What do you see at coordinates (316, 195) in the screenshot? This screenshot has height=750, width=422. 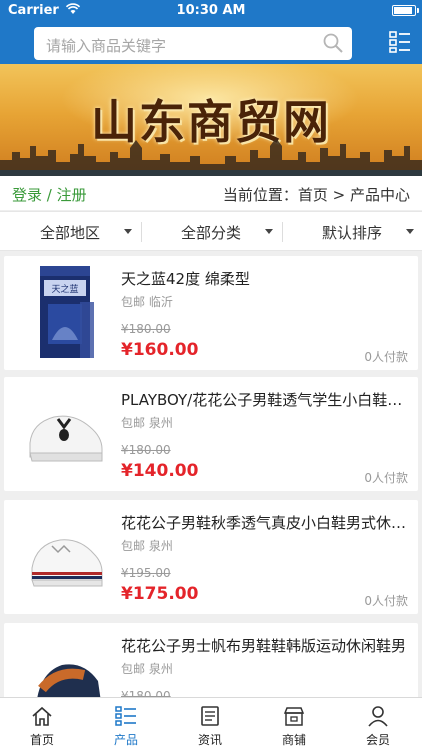 I see `breadcrumb: 当前位置：首页 > 产品中心` at bounding box center [316, 195].